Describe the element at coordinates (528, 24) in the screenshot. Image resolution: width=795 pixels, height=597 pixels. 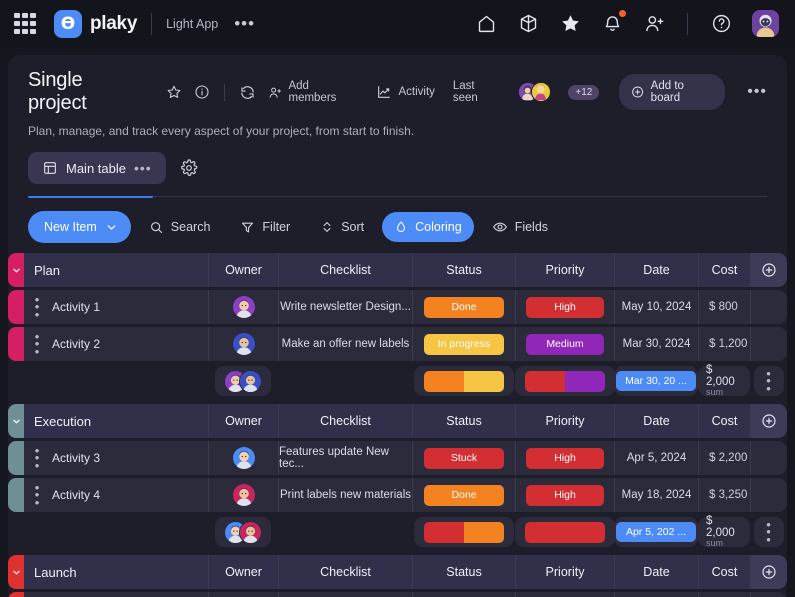
I see `package-icon` at that location.